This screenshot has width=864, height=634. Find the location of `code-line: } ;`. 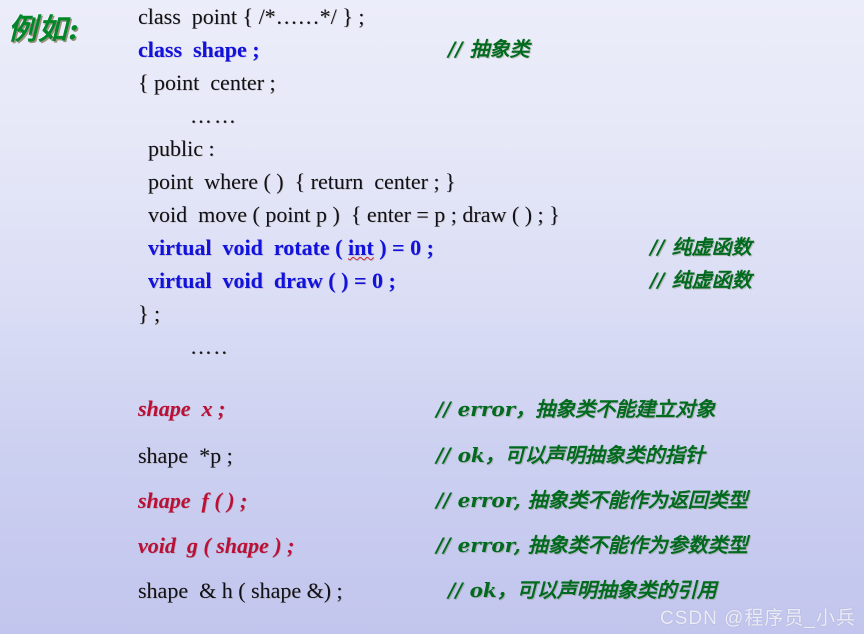

code-line: } ; is located at coordinates (501, 313).